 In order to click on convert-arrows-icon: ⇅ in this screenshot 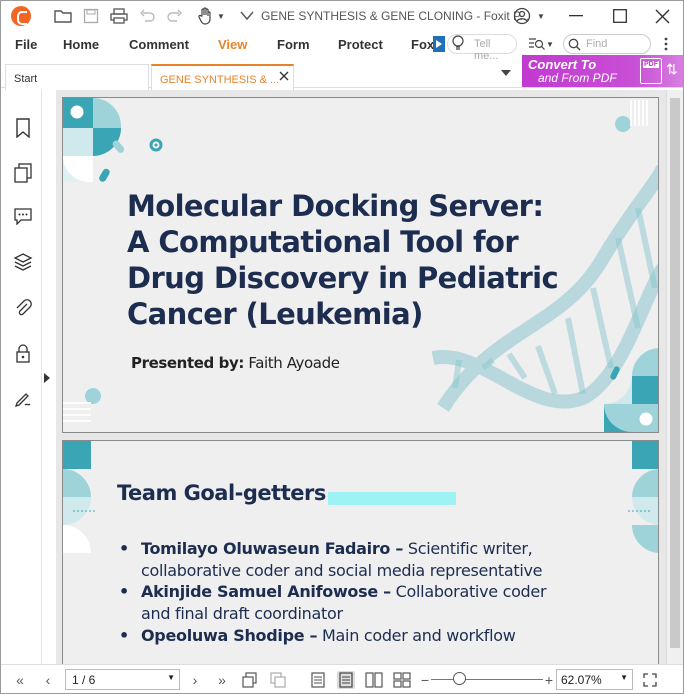, I will do `click(672, 69)`.